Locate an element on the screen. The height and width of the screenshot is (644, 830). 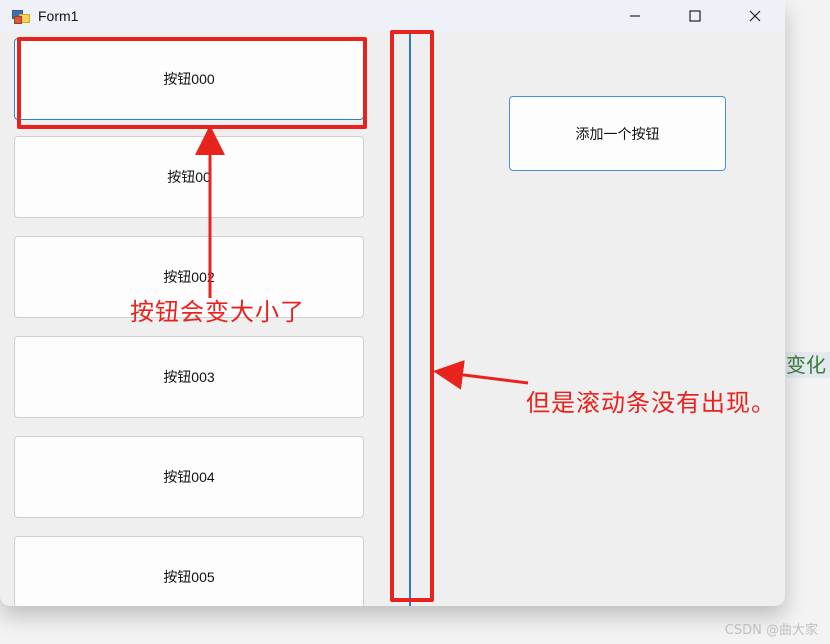
list-button-001: 按钮00 is located at coordinates (189, 177).